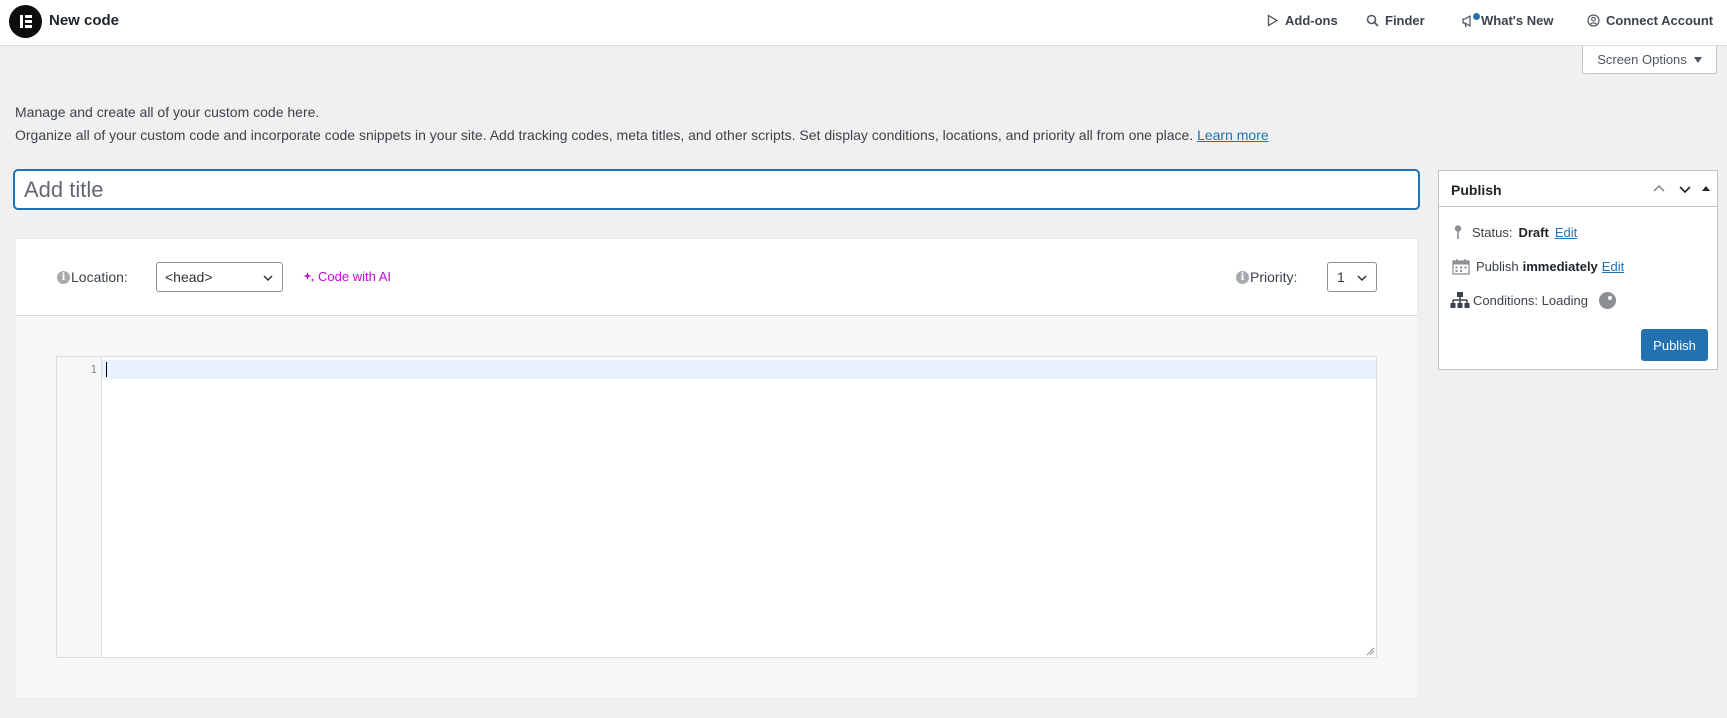 The width and height of the screenshot is (1727, 718). I want to click on pin-icon, so click(1458, 232).